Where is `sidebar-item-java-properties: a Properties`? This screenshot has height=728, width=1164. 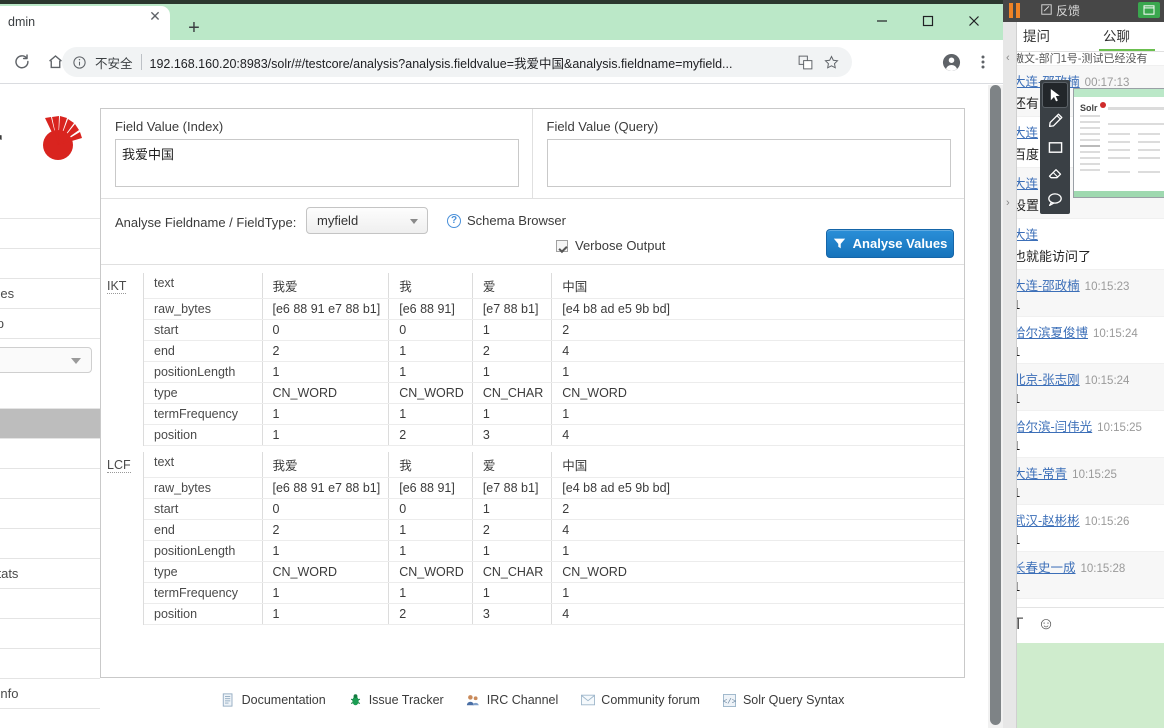
sidebar-item-java-properties: a Properties is located at coordinates (50, 294).